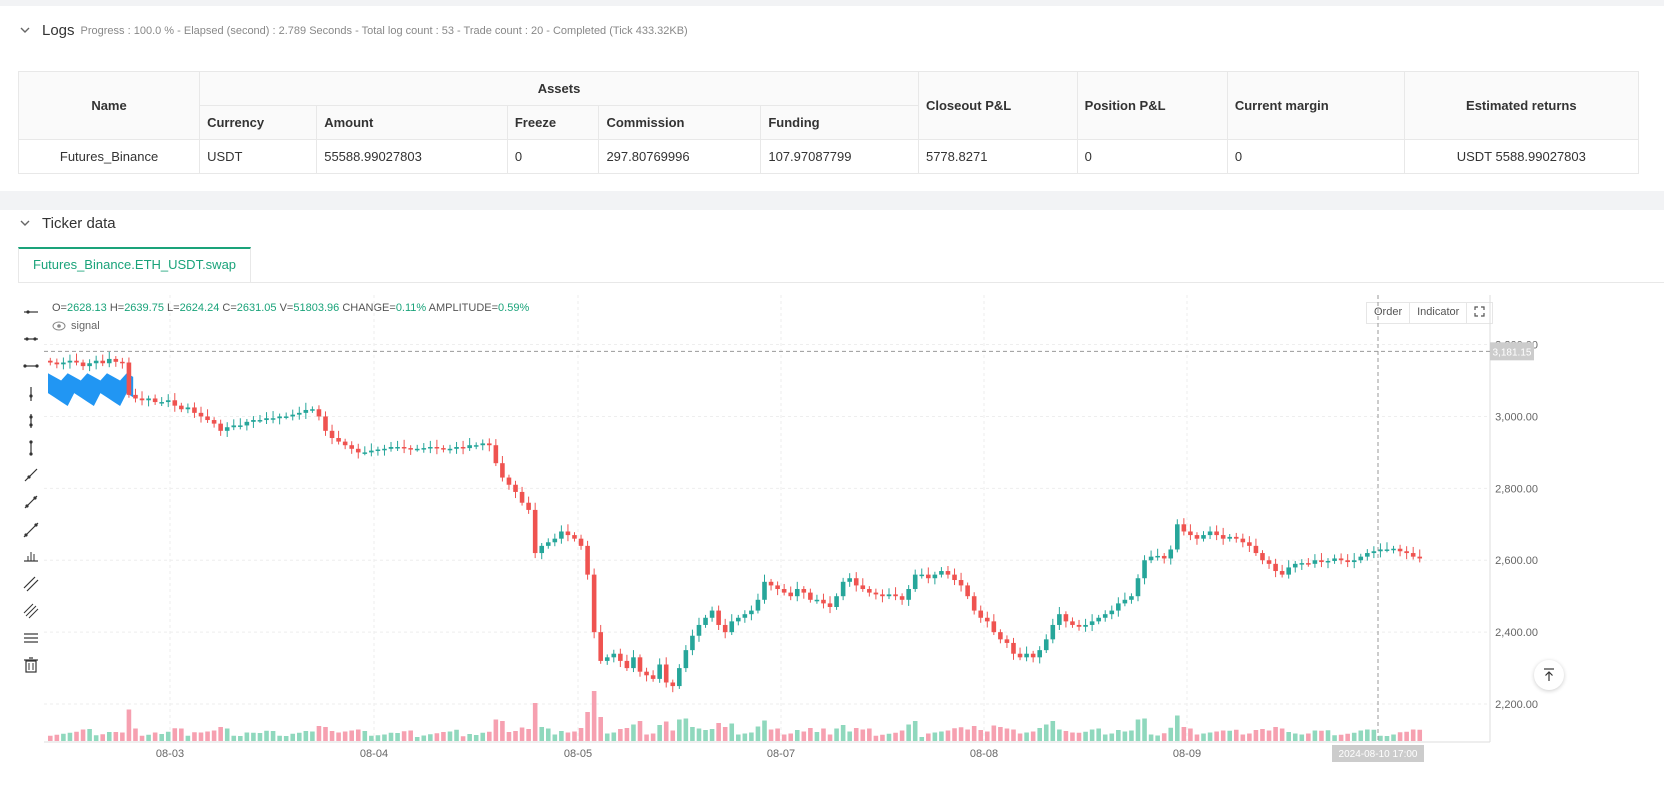 The height and width of the screenshot is (796, 1664). What do you see at coordinates (1315, 156) in the screenshot?
I see `cell-margin: 0` at bounding box center [1315, 156].